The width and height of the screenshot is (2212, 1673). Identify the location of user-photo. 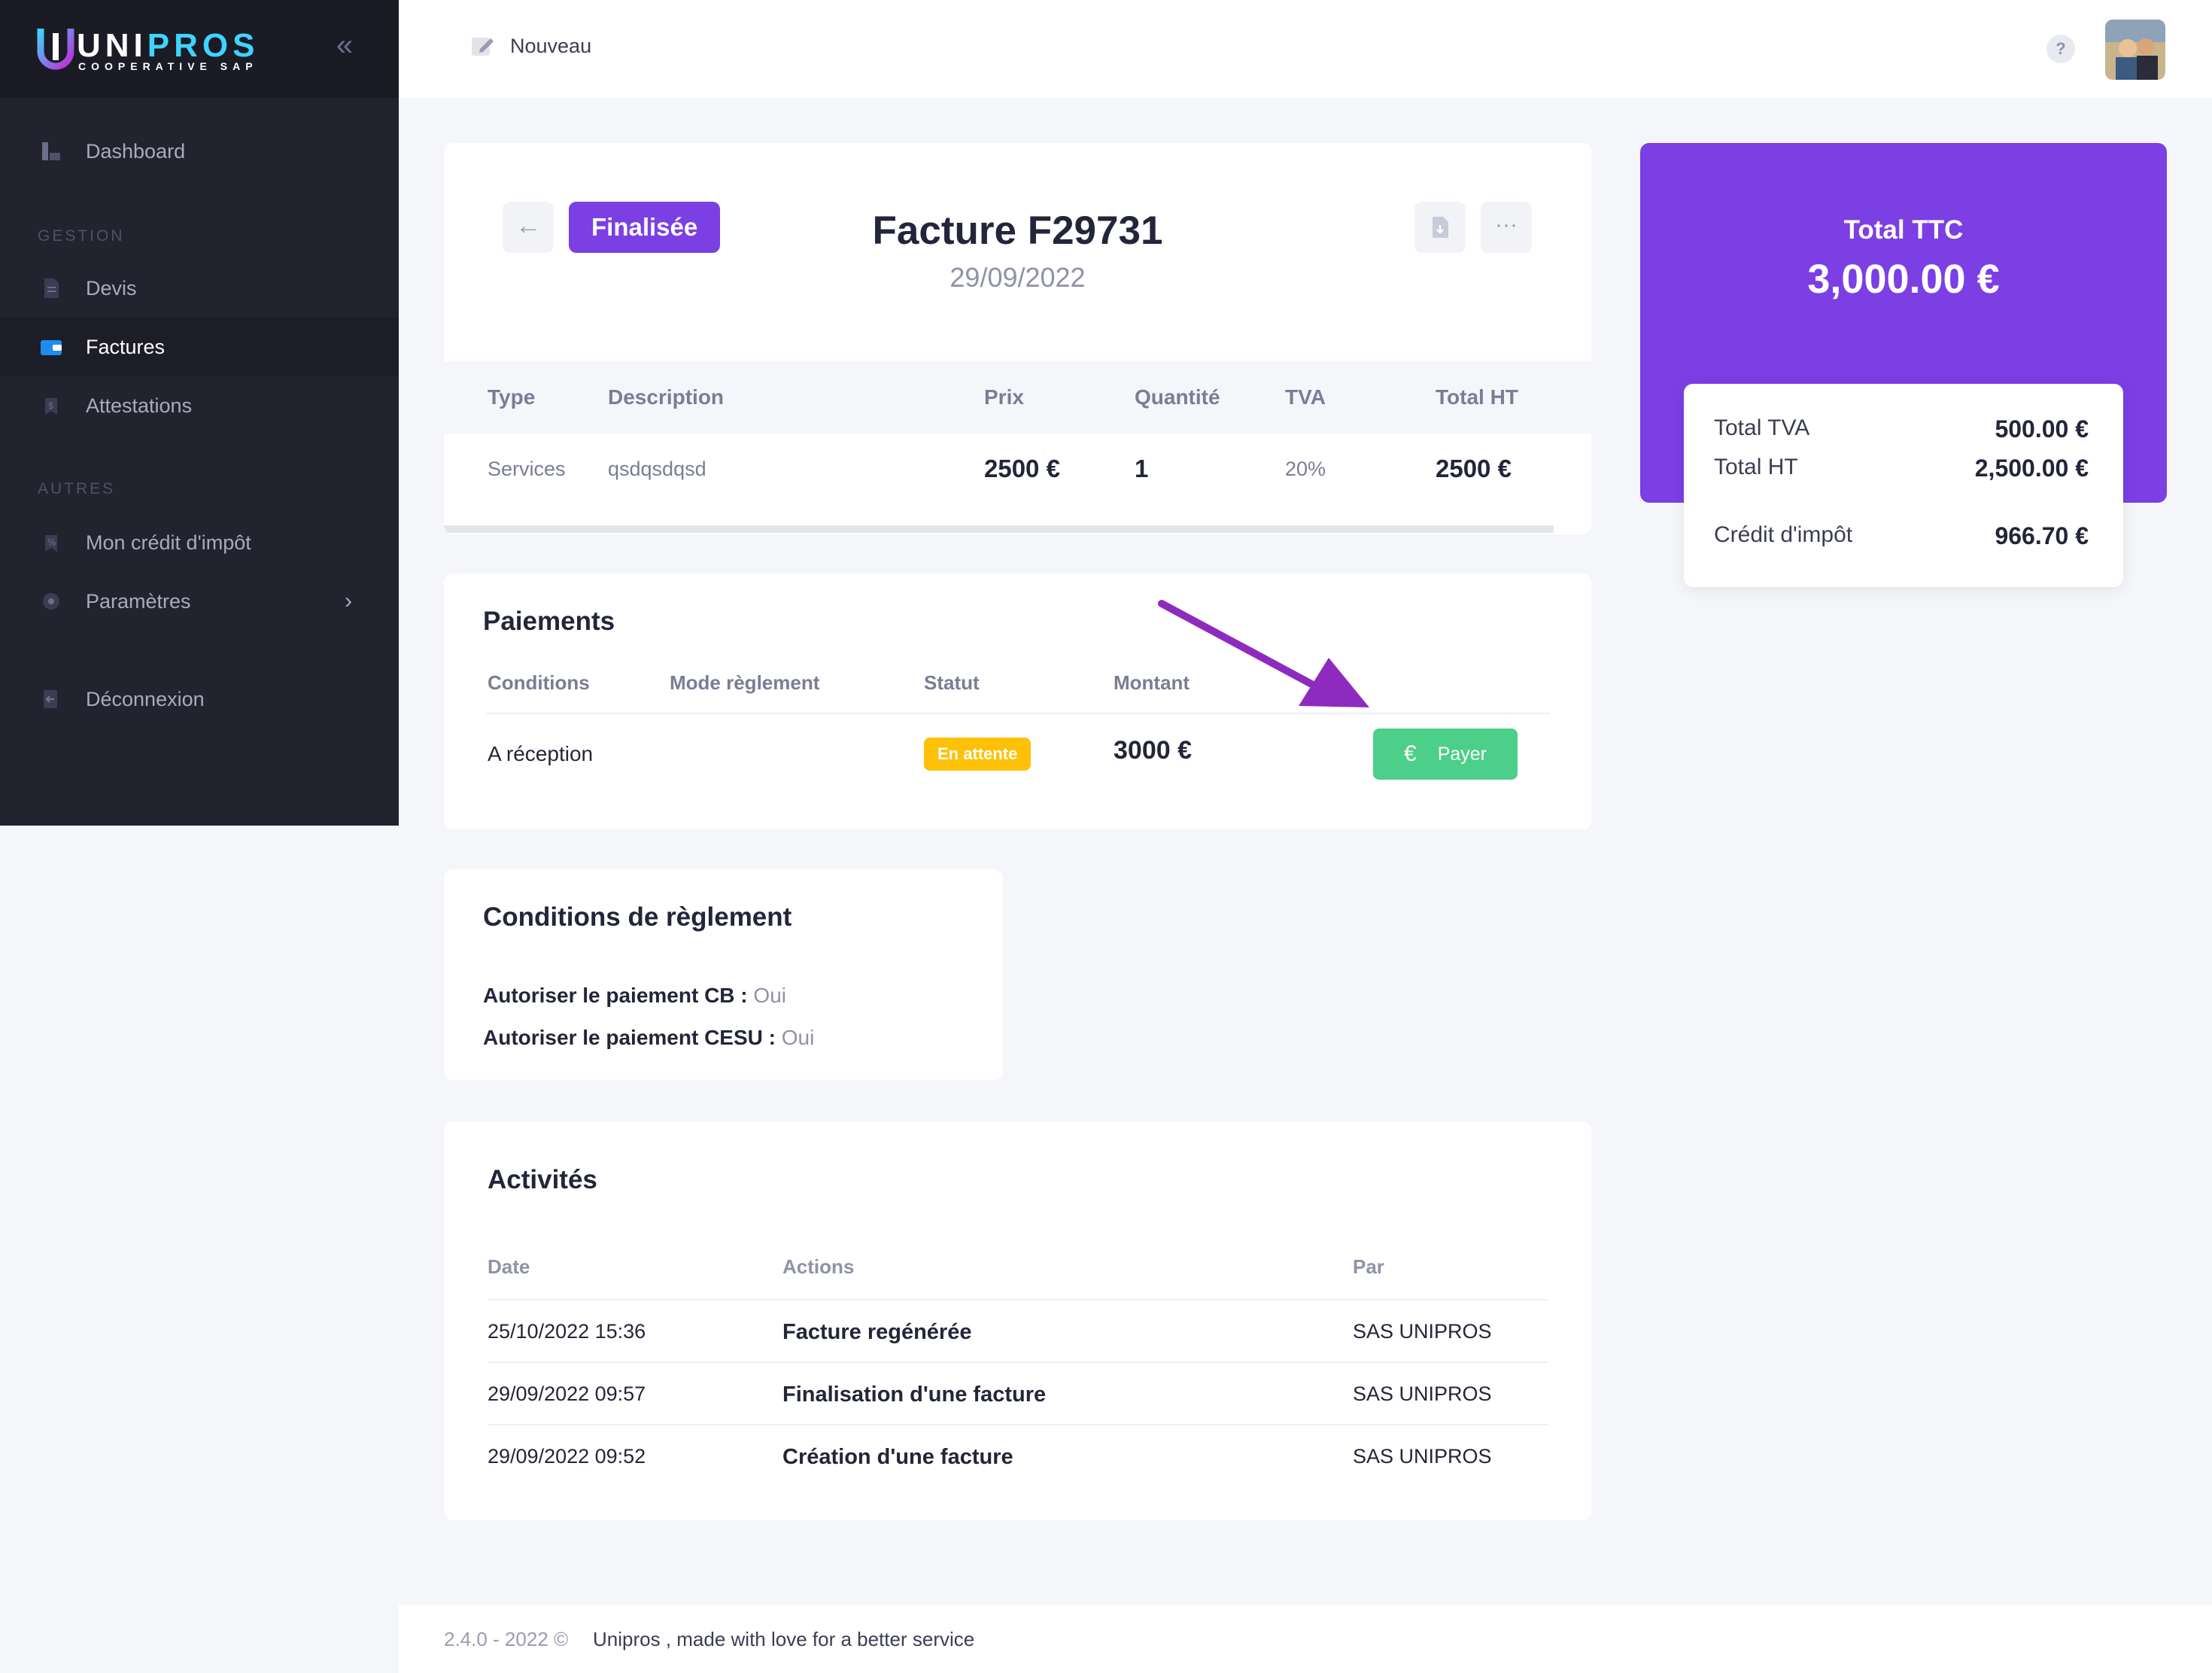
(2135, 50).